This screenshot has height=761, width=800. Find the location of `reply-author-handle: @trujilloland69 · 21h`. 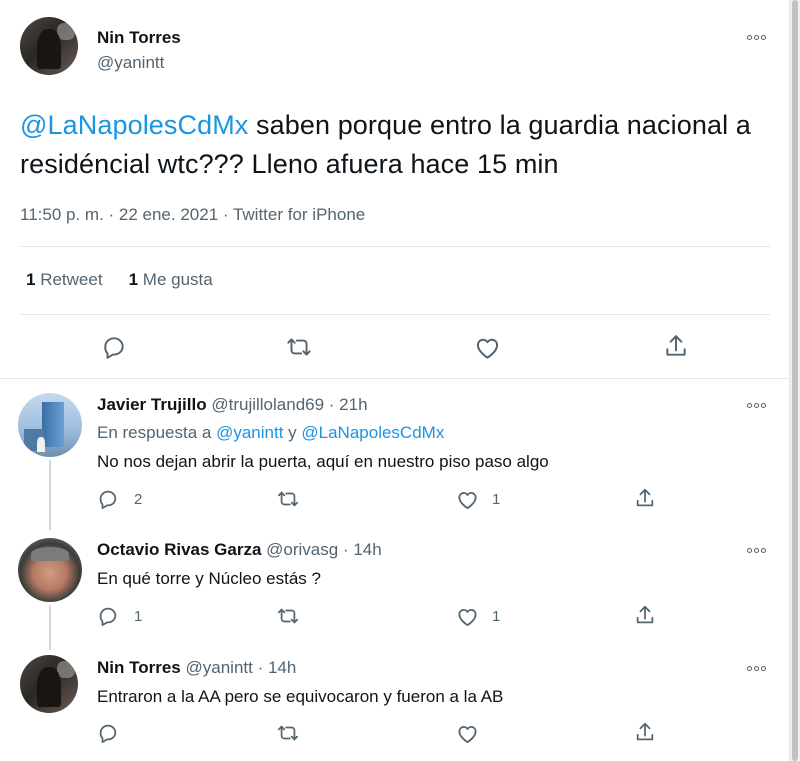

reply-author-handle: @trujilloland69 · 21h is located at coordinates (289, 404).